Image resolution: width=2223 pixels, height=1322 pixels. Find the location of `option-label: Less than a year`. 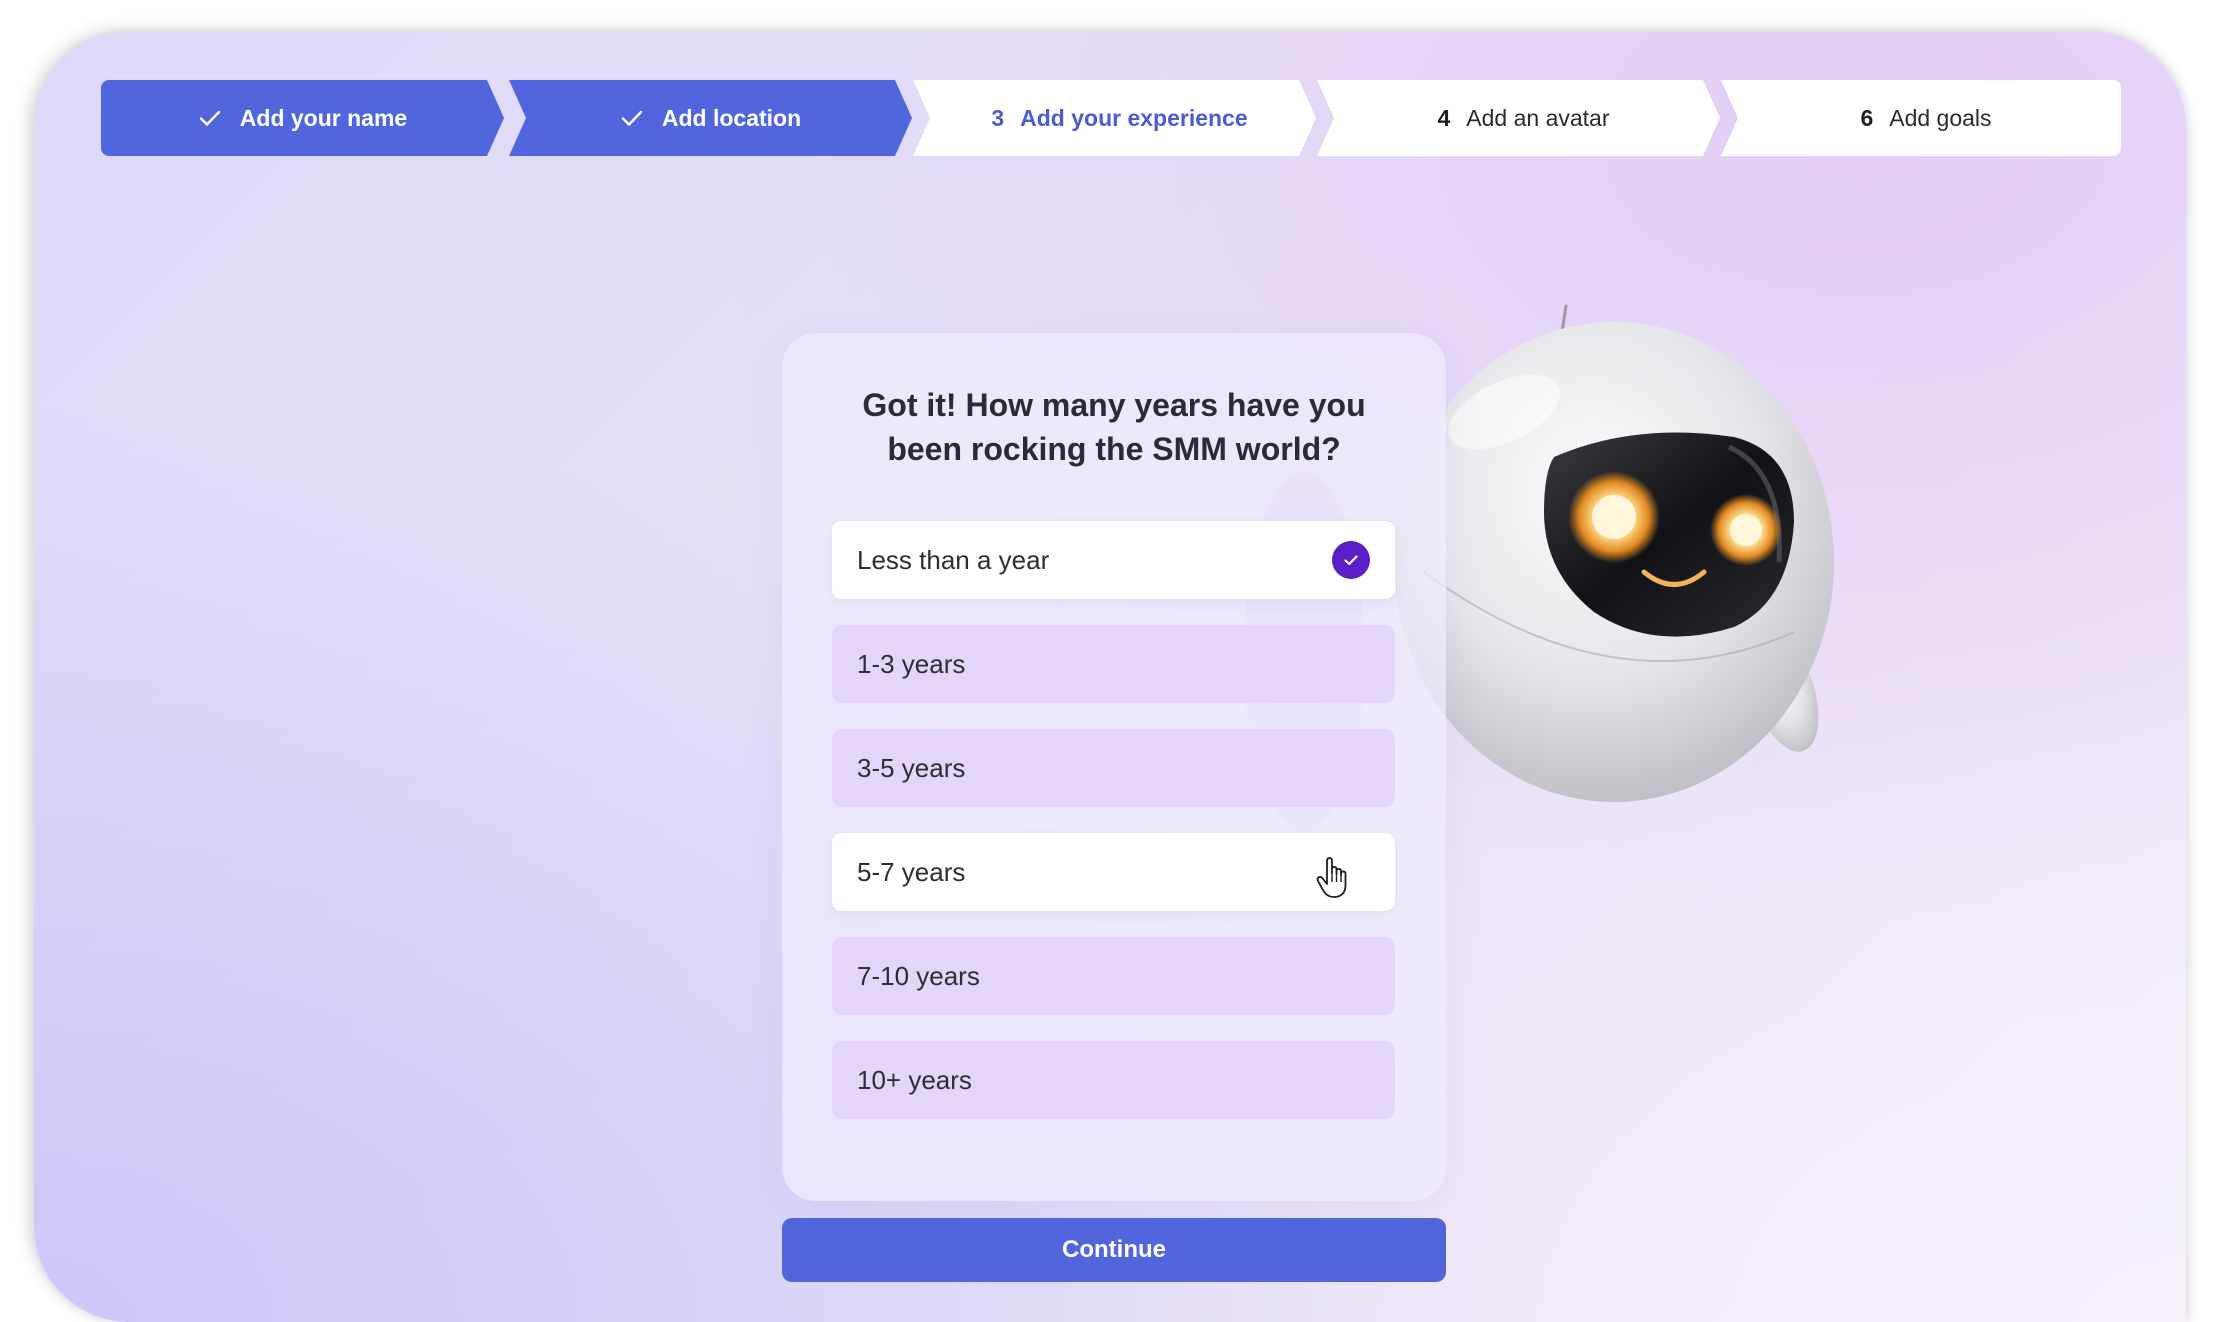

option-label: Less than a year is located at coordinates (953, 559).